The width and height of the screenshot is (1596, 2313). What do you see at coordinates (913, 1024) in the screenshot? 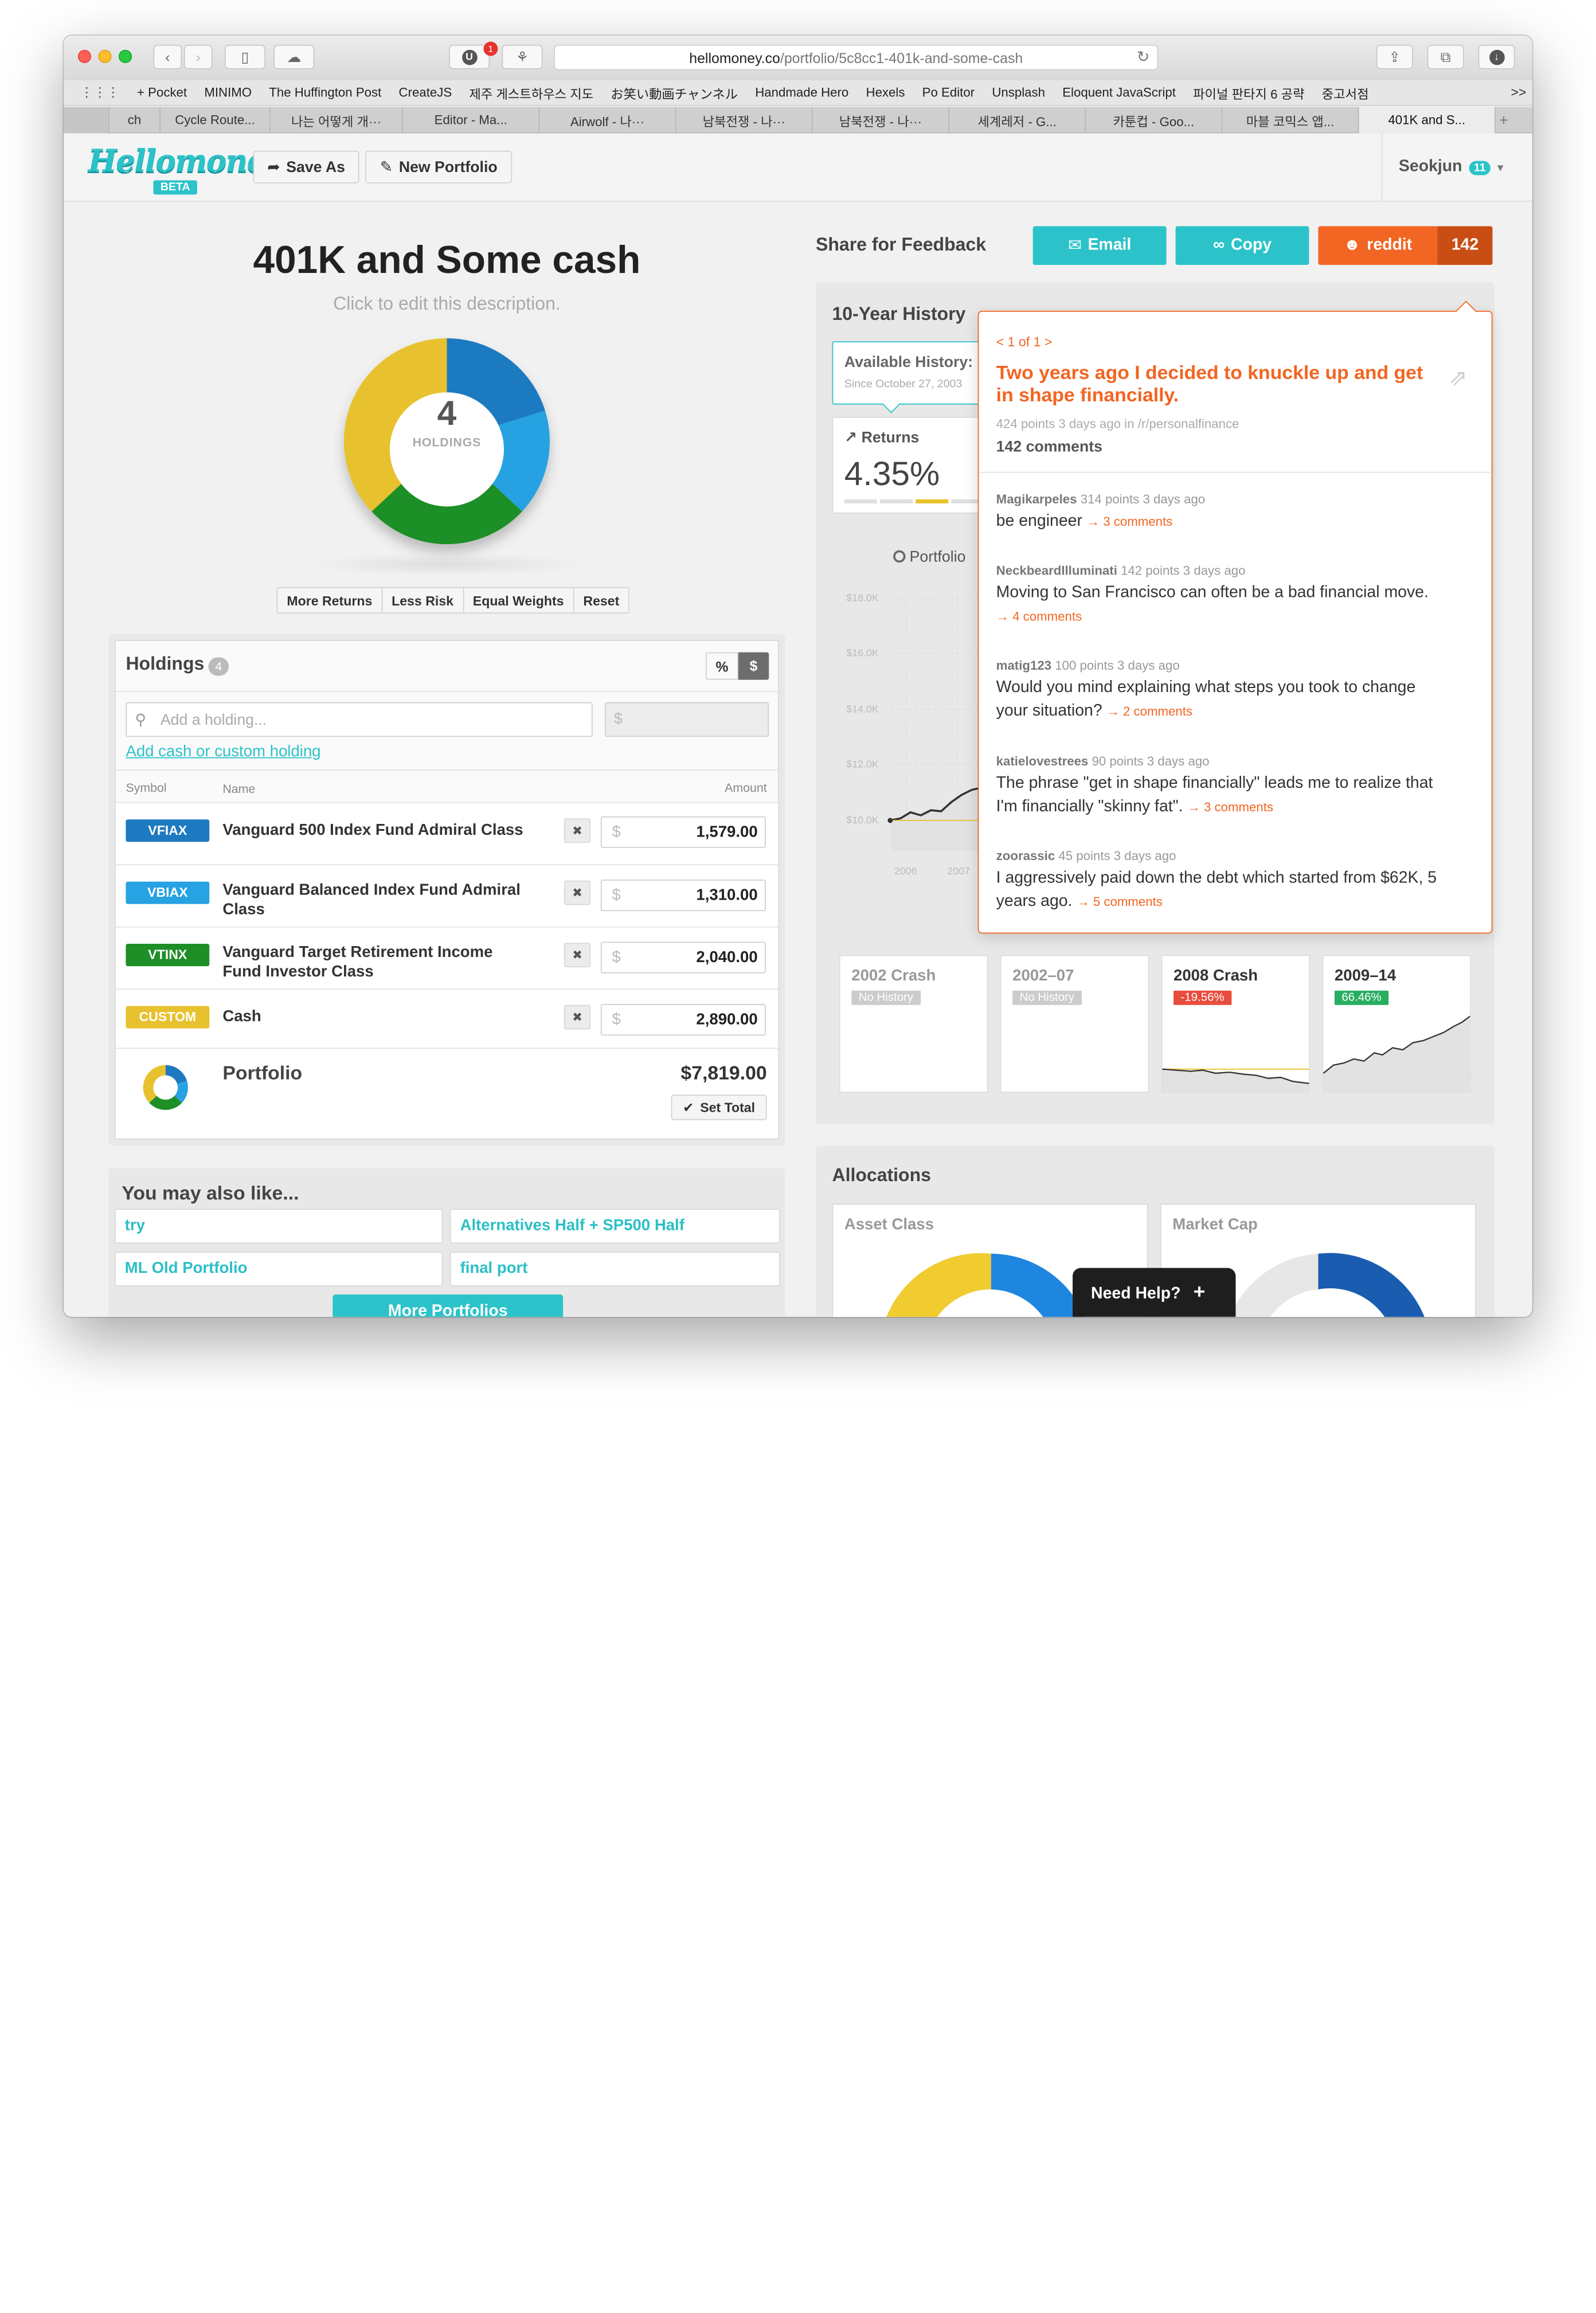
I see `period-card: 2002 Crash No History` at bounding box center [913, 1024].